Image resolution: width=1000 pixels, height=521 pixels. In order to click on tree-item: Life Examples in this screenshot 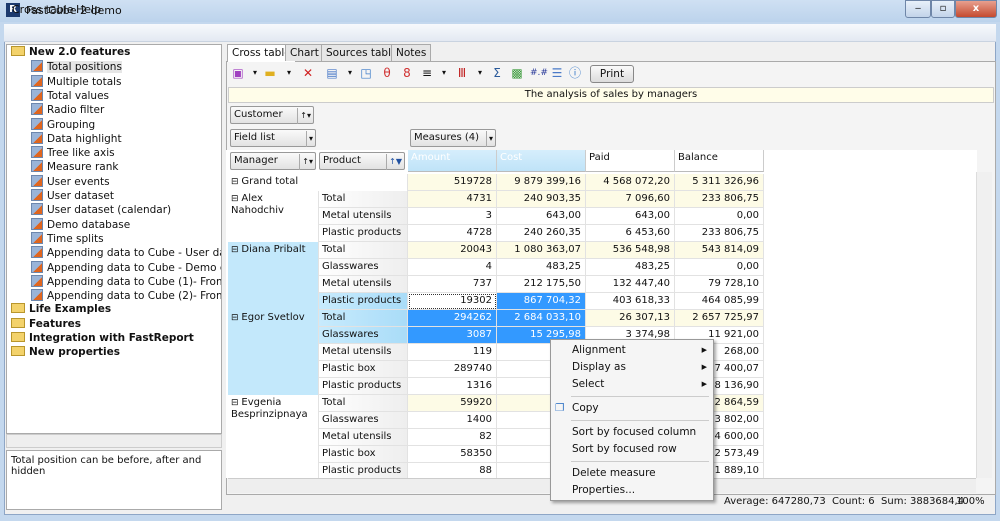, I will do `click(59, 310)`.